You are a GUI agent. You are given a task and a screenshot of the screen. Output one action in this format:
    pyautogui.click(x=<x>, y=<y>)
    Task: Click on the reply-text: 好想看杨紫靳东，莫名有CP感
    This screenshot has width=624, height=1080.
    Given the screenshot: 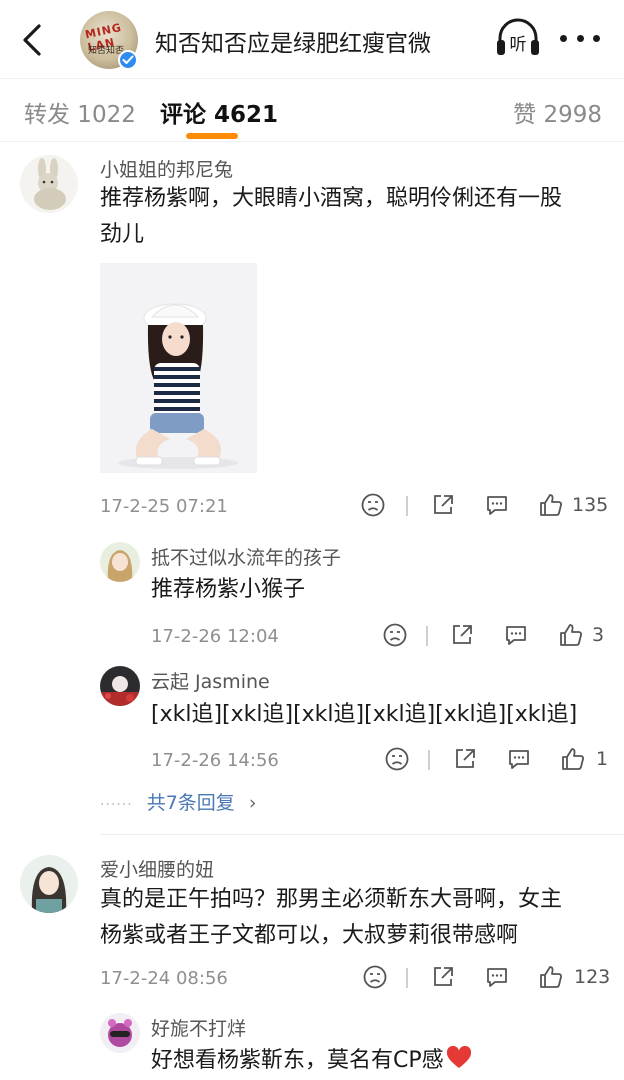 What is the action you would take?
    pyautogui.click(x=297, y=1060)
    